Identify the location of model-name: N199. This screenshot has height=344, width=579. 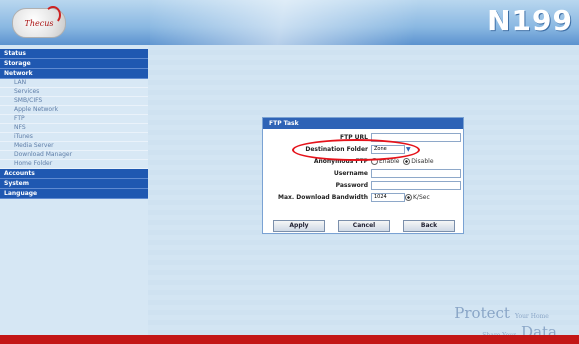
(530, 20).